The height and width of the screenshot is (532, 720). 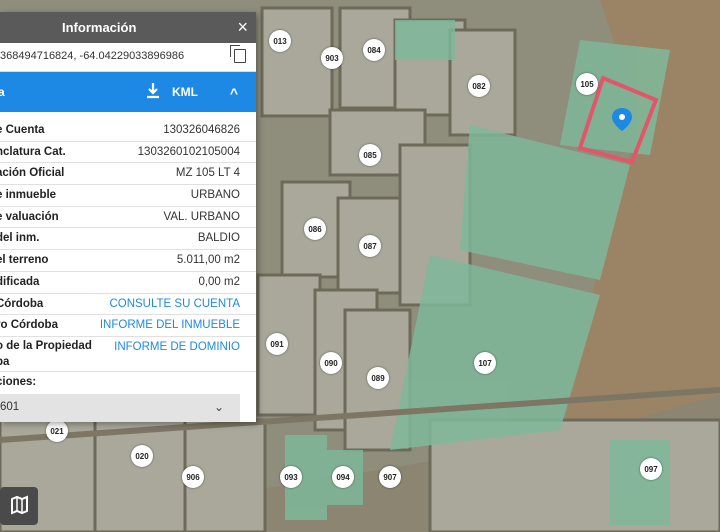 I want to click on table-row: e valuación VAL. URBANO, so click(x=128, y=218).